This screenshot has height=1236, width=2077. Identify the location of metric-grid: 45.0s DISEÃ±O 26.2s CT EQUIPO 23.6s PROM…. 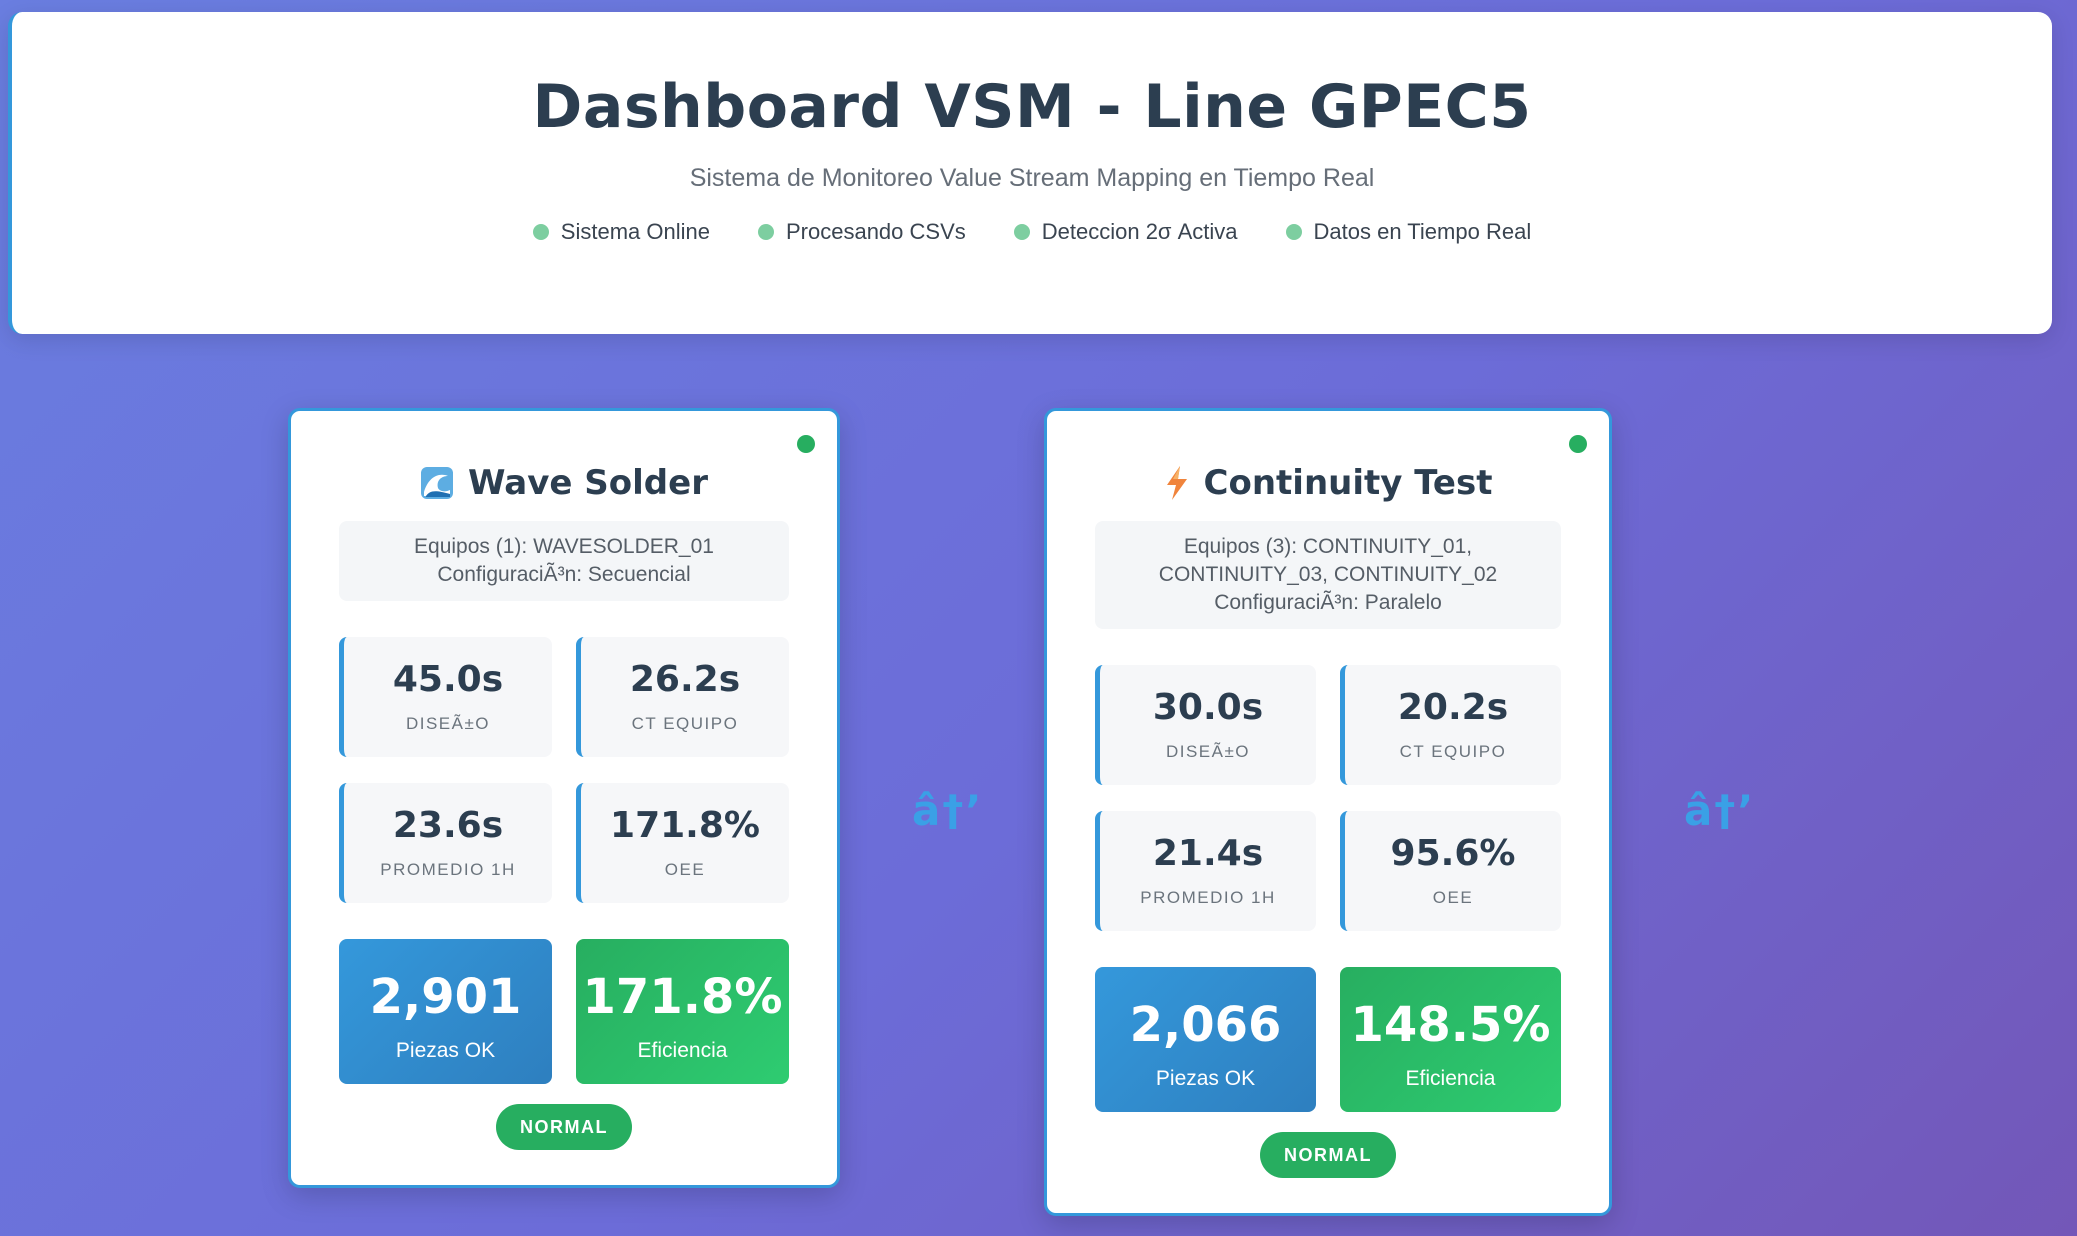
(564, 770).